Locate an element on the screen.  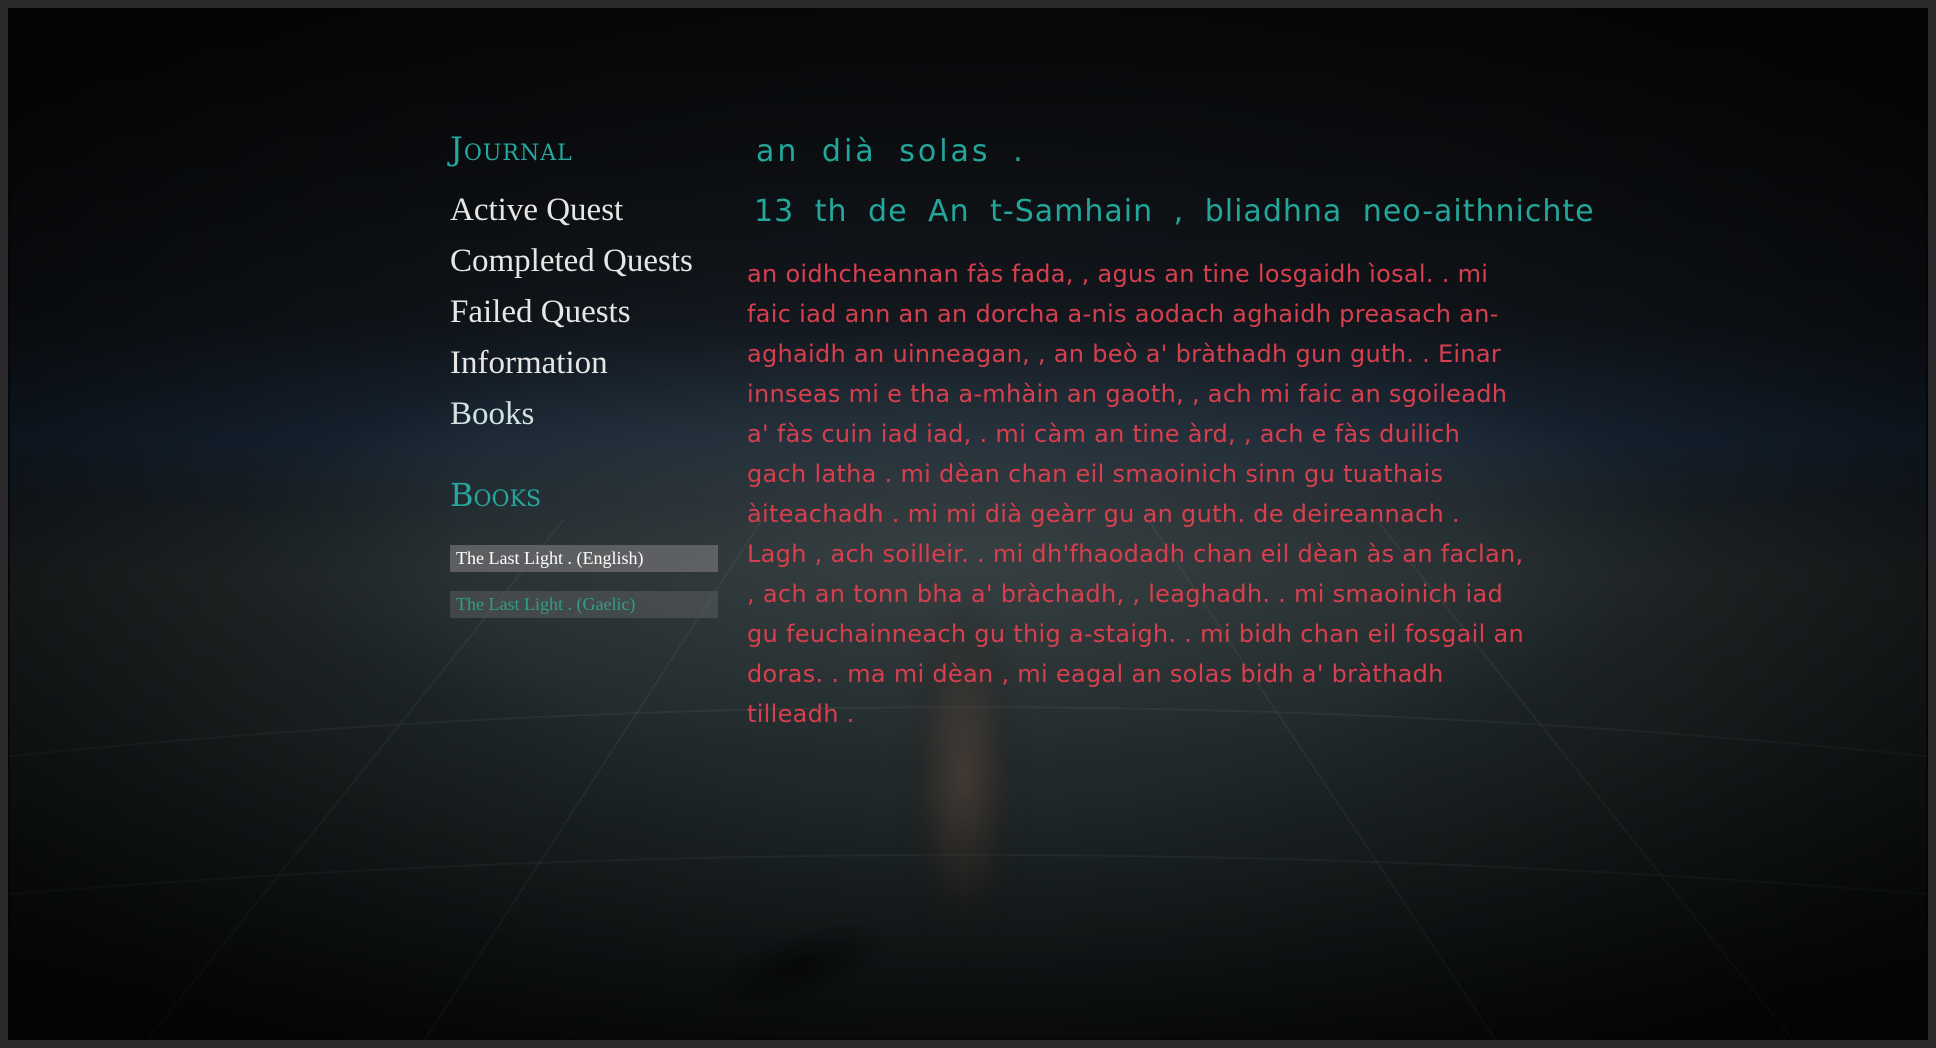
nav-information: Information is located at coordinates (571, 368).